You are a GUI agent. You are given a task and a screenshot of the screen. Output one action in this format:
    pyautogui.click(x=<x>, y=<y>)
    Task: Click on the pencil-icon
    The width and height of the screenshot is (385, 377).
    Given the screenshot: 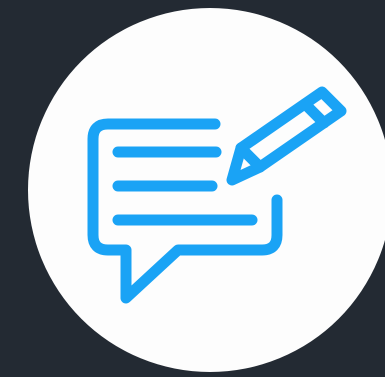 What is the action you would take?
    pyautogui.click(x=286, y=136)
    